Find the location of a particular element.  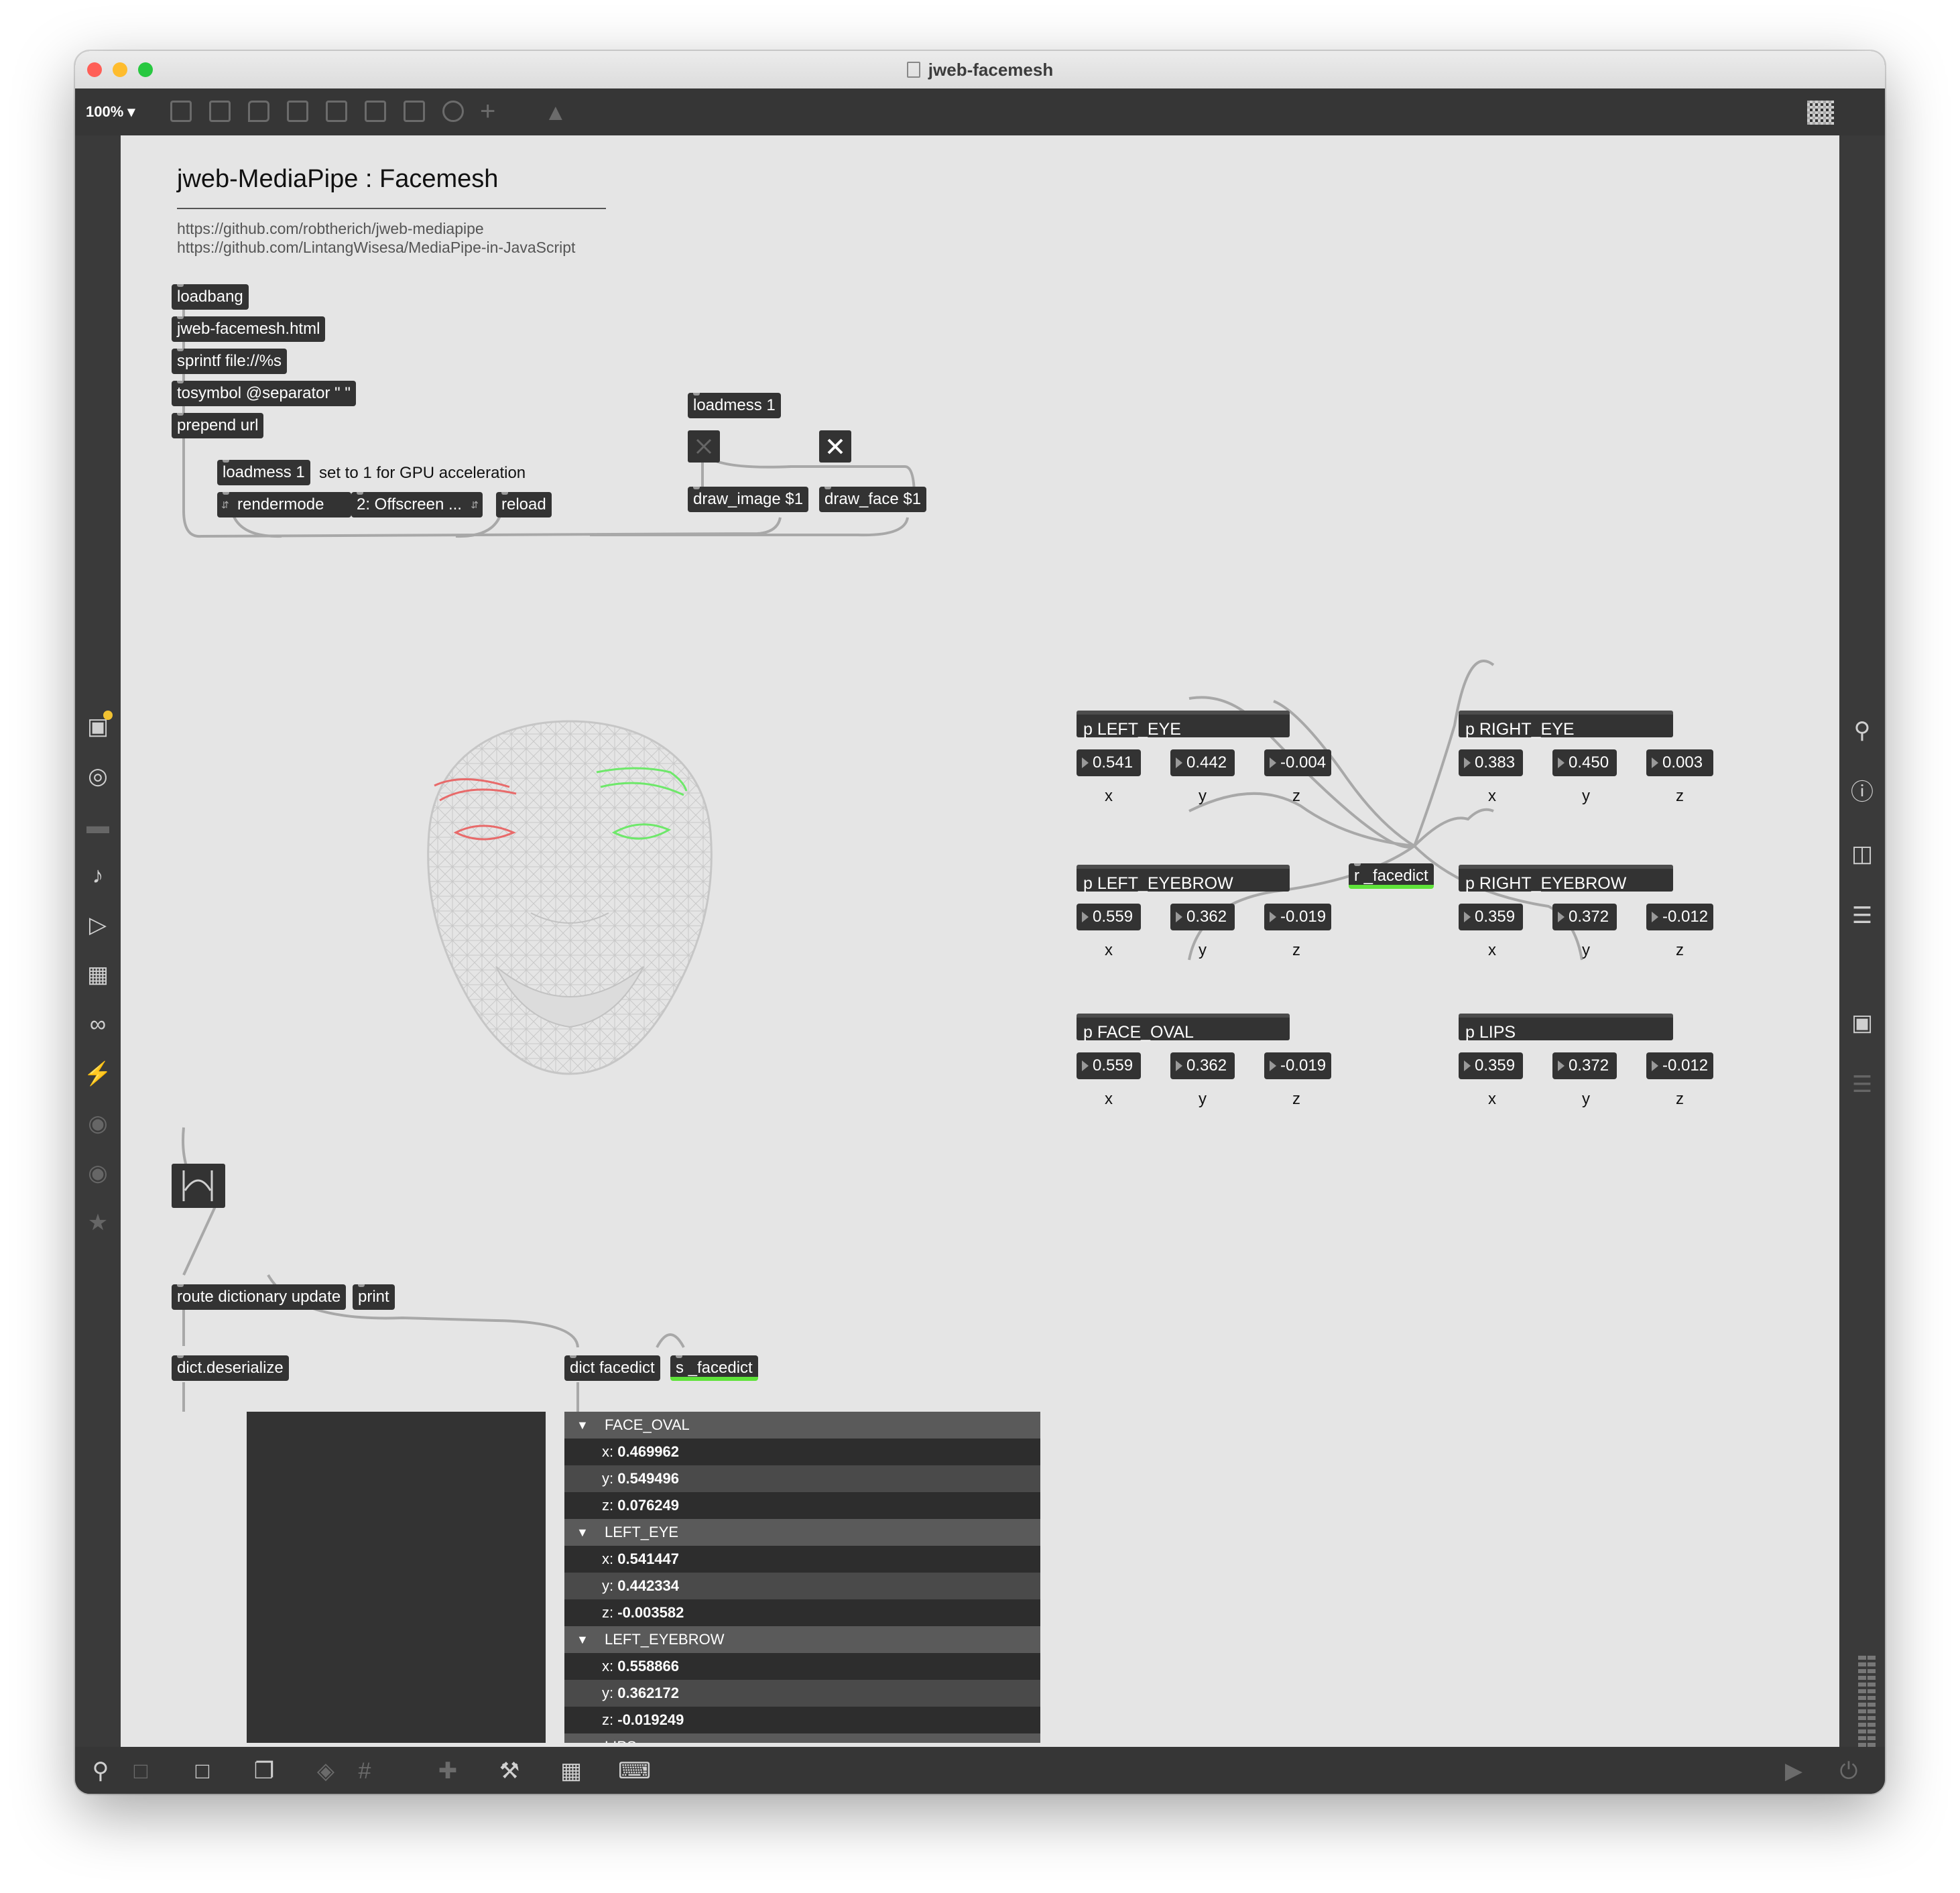

left-eyebrow-y: 0.362 is located at coordinates (1202, 917).